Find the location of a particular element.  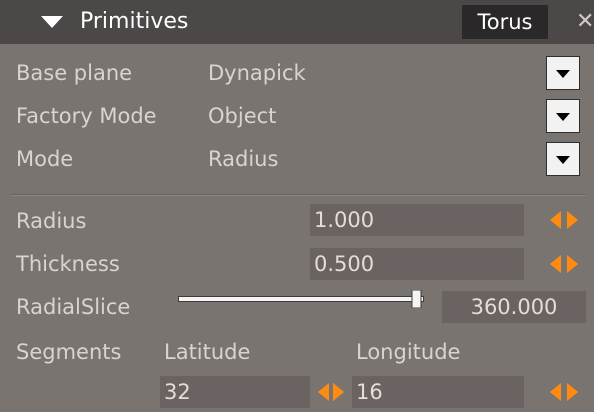

mode-label: Mode is located at coordinates (45, 159).